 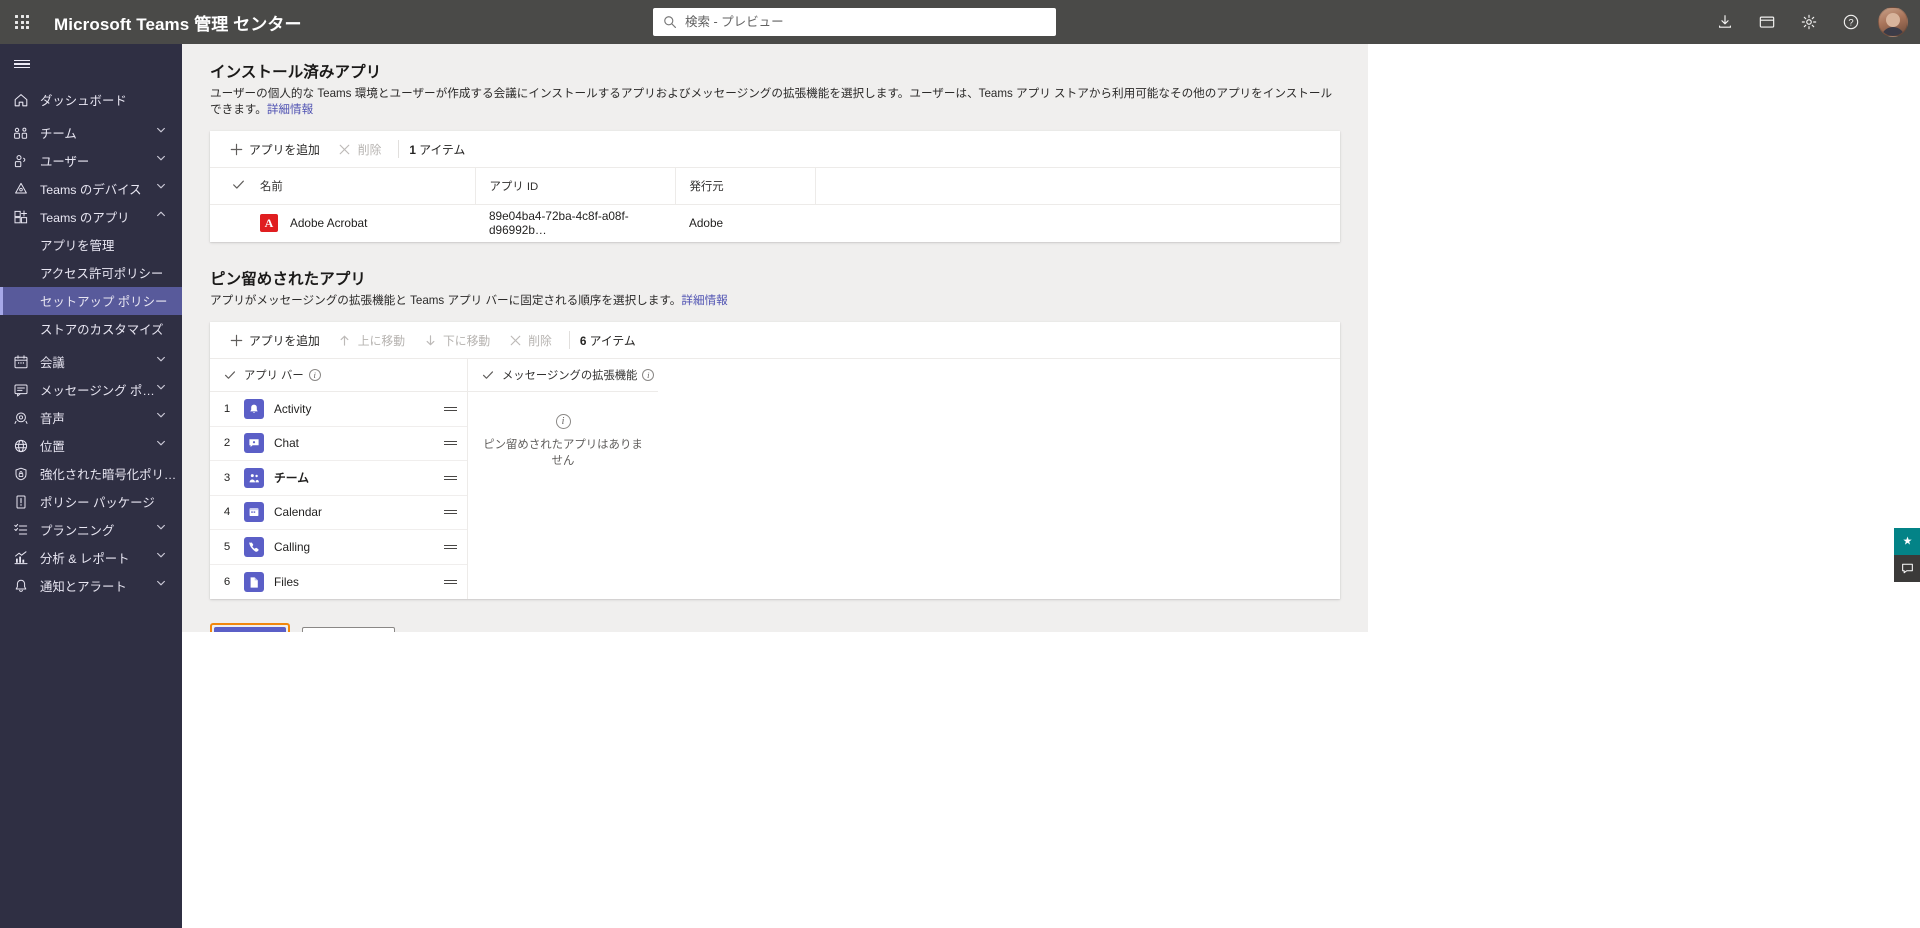 I want to click on column-header-app-id: アプリ ID, so click(x=574, y=186).